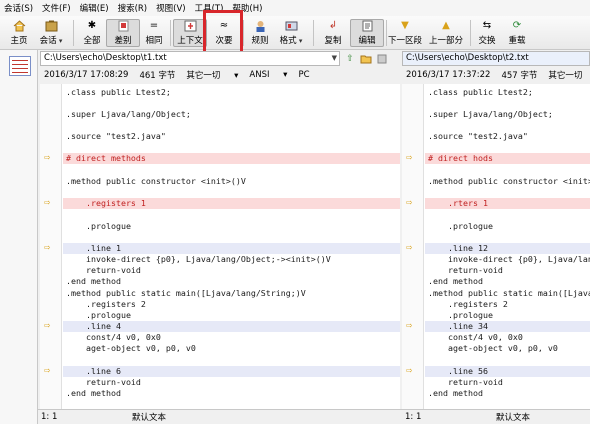 This screenshot has height=424, width=590. What do you see at coordinates (382, 58) in the screenshot?
I see `save-icon` at bounding box center [382, 58].